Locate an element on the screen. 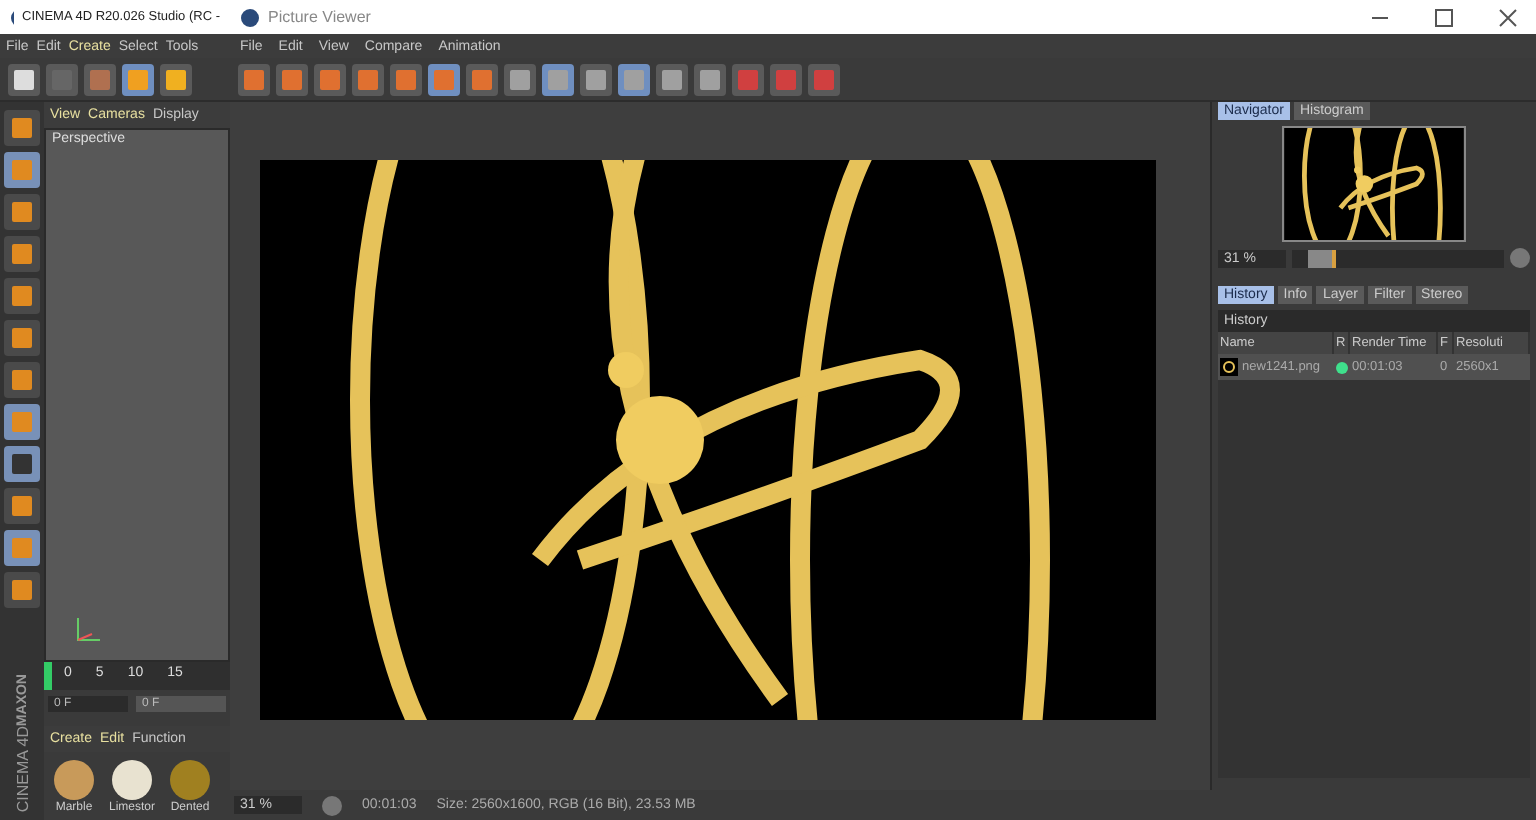  thumbnail-icon is located at coordinates (1229, 367).